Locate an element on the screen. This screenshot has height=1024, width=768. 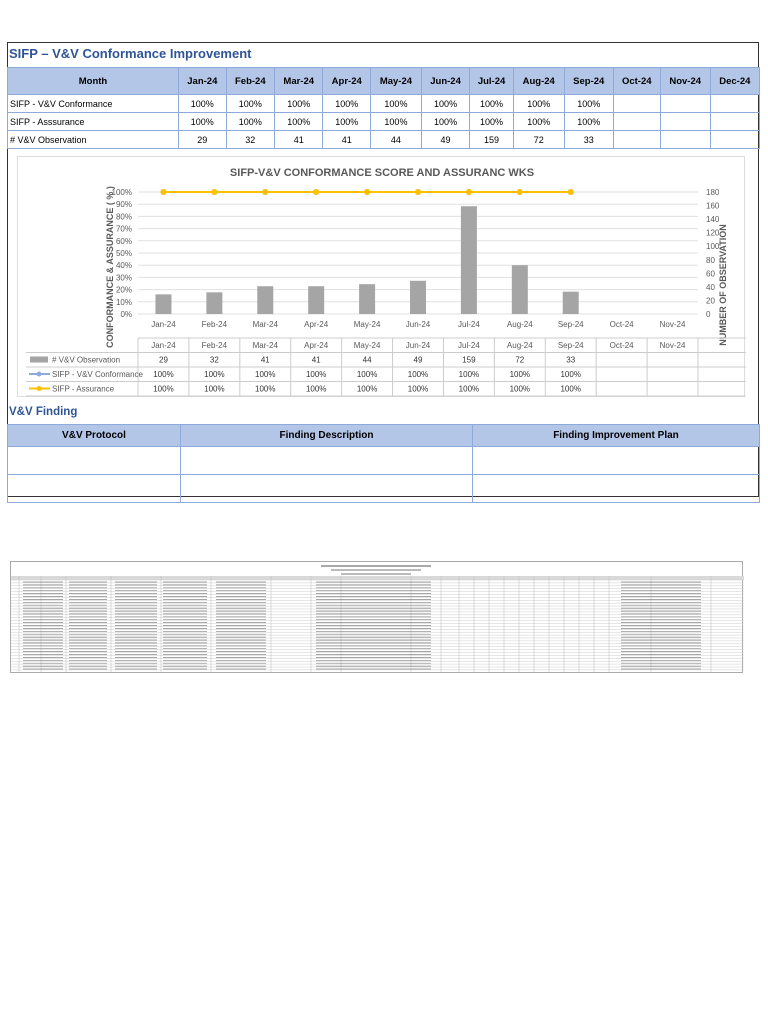
y-tick-label: 30% is located at coordinates (124, 277).